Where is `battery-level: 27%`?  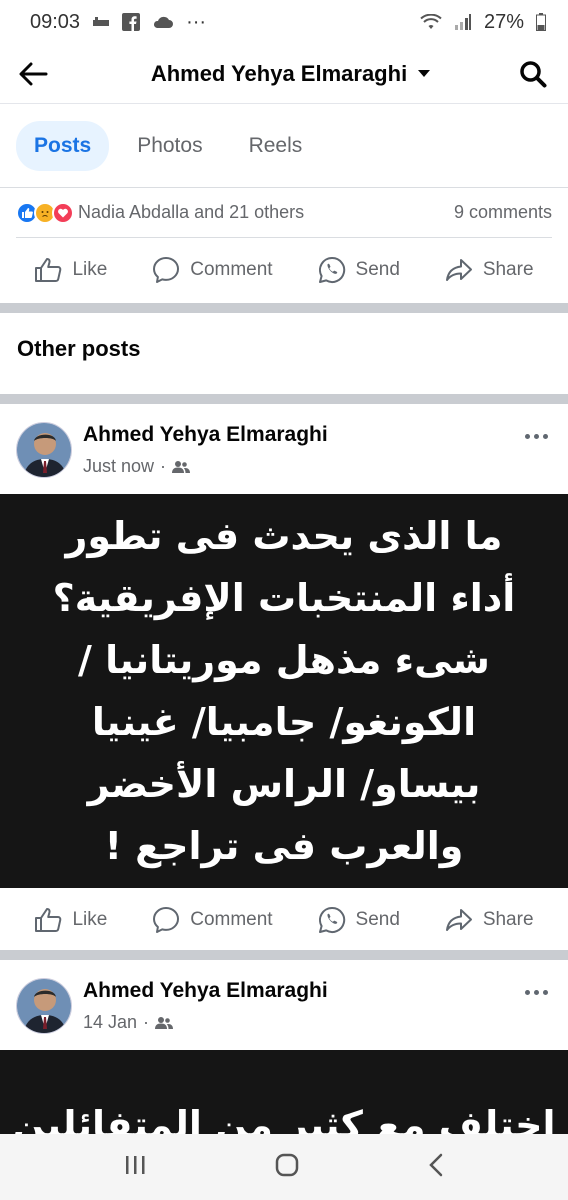 battery-level: 27% is located at coordinates (503, 21).